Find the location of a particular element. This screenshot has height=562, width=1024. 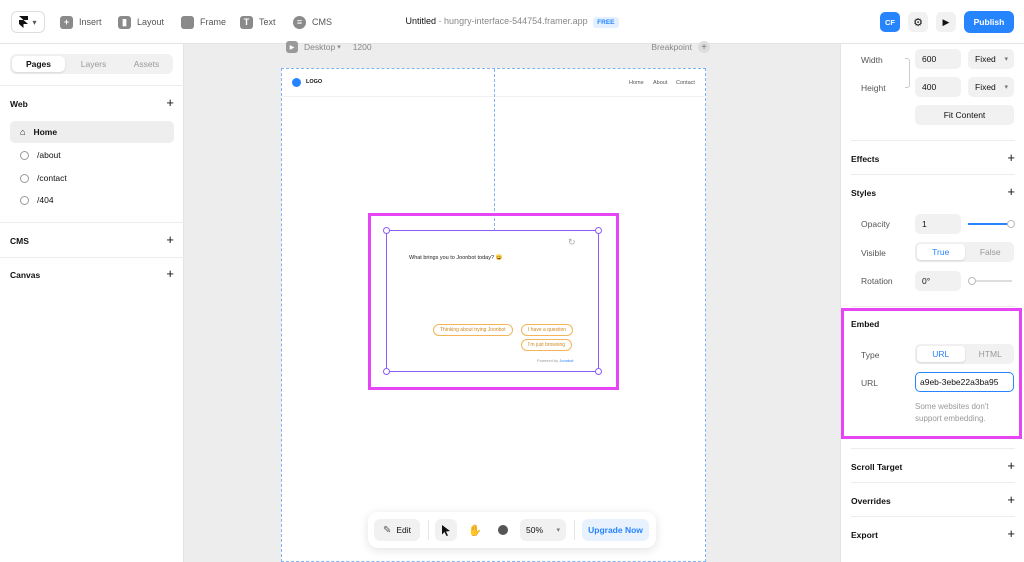

opacity-input: 1 is located at coordinates (938, 224).